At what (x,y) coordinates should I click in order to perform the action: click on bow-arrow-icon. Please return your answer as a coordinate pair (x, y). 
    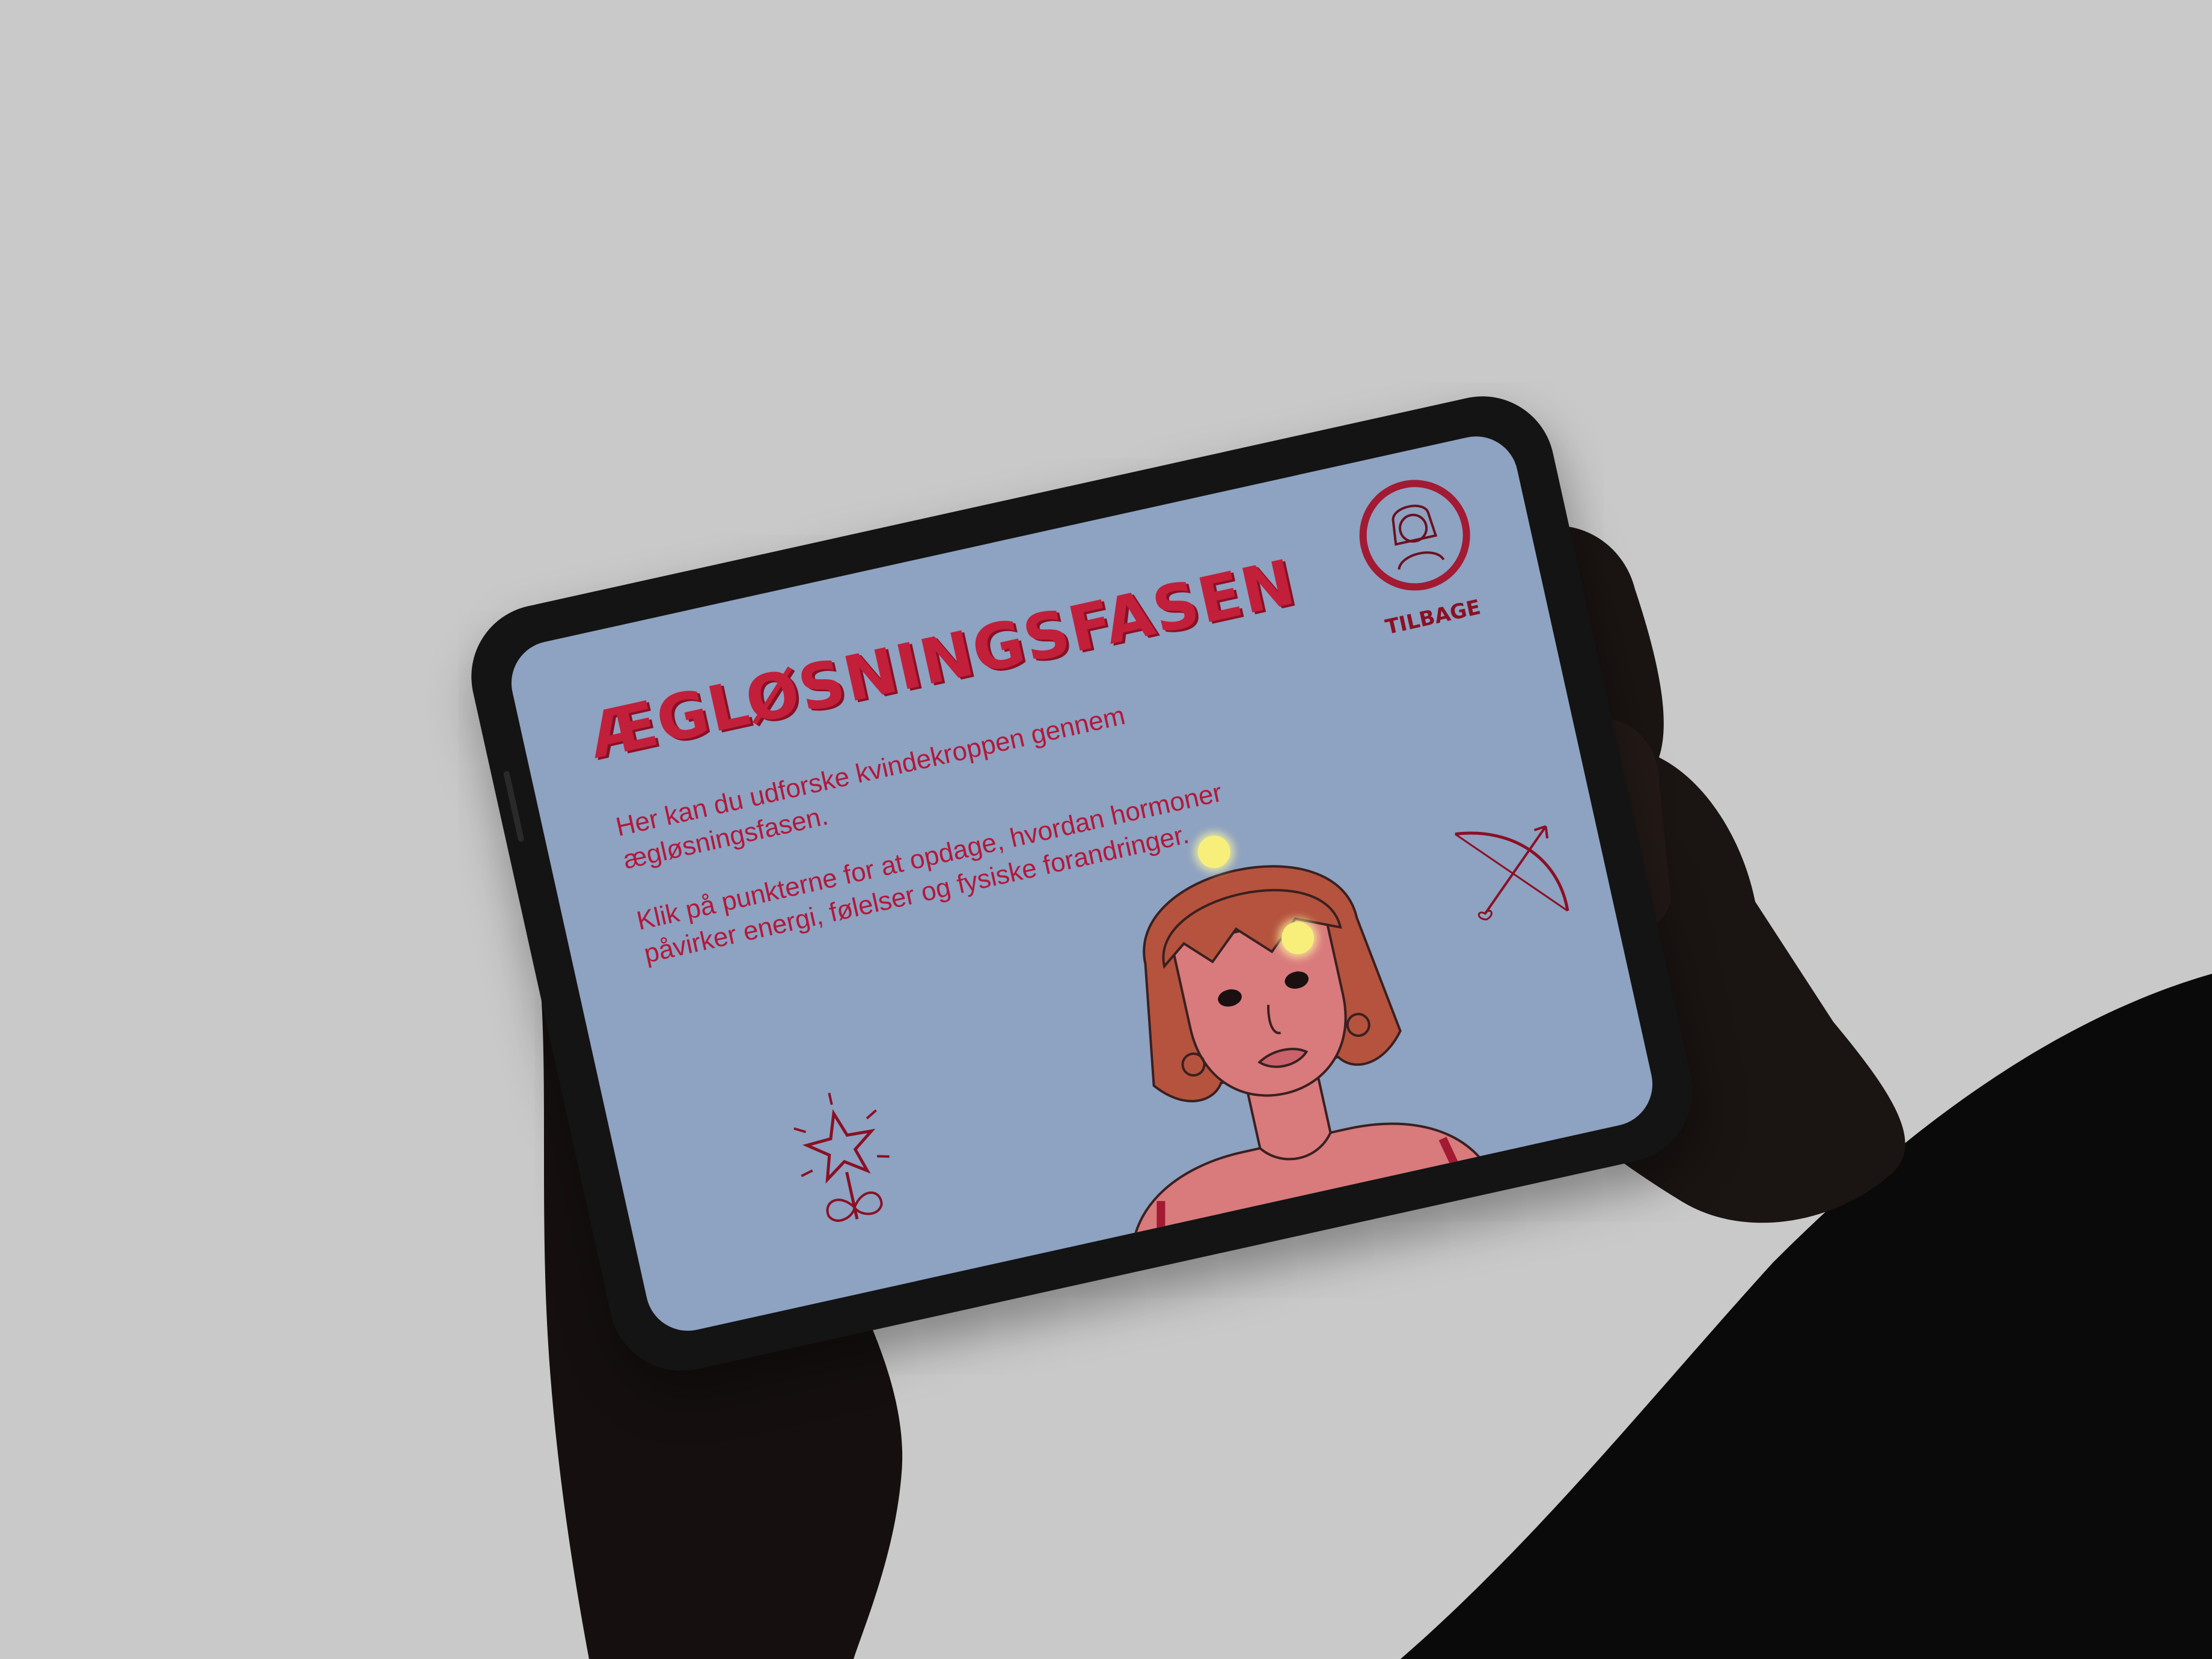
    Looking at the image, I should click on (1512, 873).